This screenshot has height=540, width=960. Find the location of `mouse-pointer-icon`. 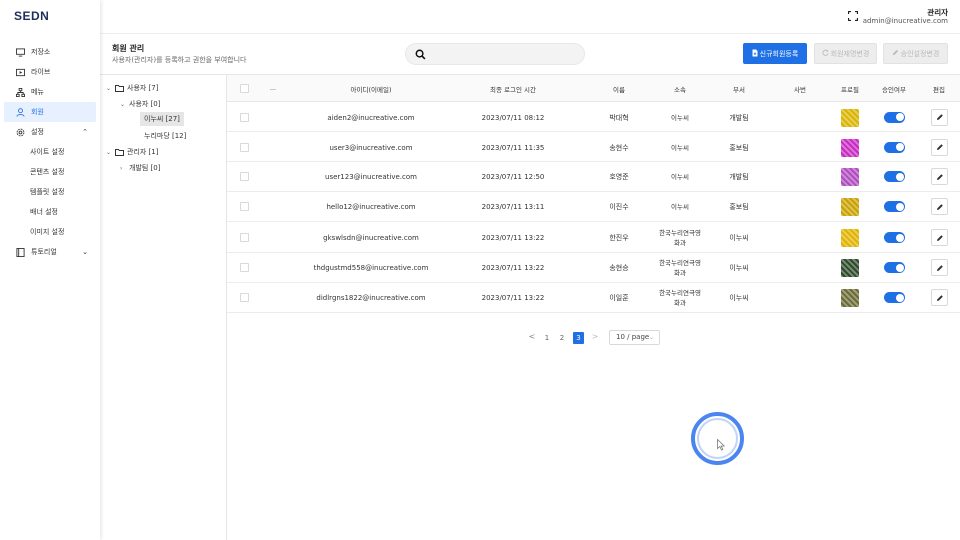

mouse-pointer-icon is located at coordinates (721, 445).